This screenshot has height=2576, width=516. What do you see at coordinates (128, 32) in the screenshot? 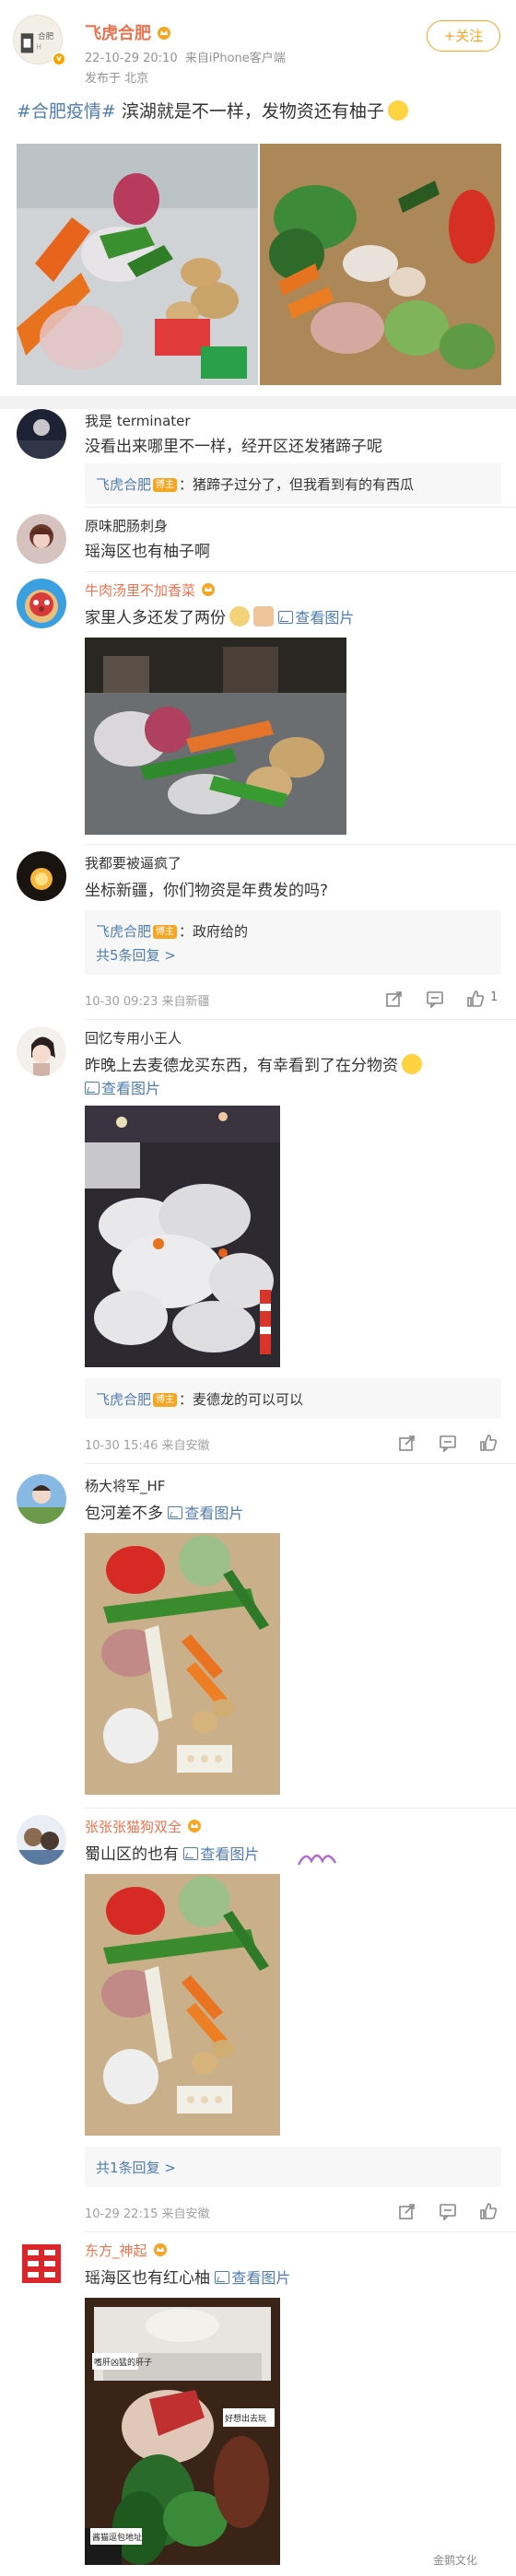
I see `post-author-name: 飞虎合肥` at bounding box center [128, 32].